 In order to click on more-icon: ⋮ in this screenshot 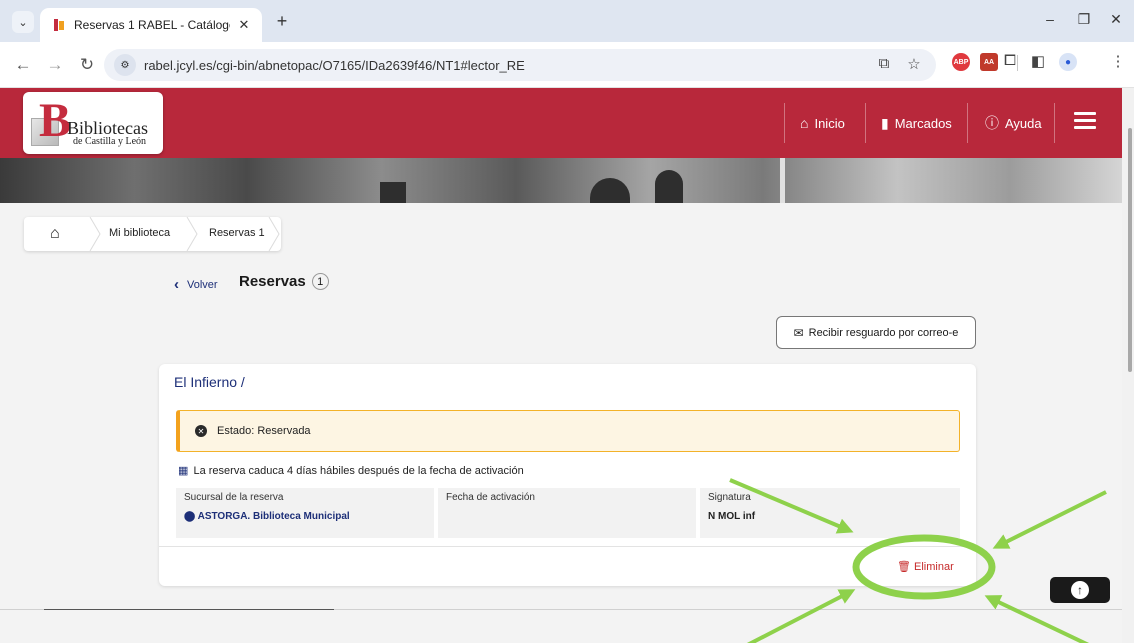, I will do `click(1118, 61)`.